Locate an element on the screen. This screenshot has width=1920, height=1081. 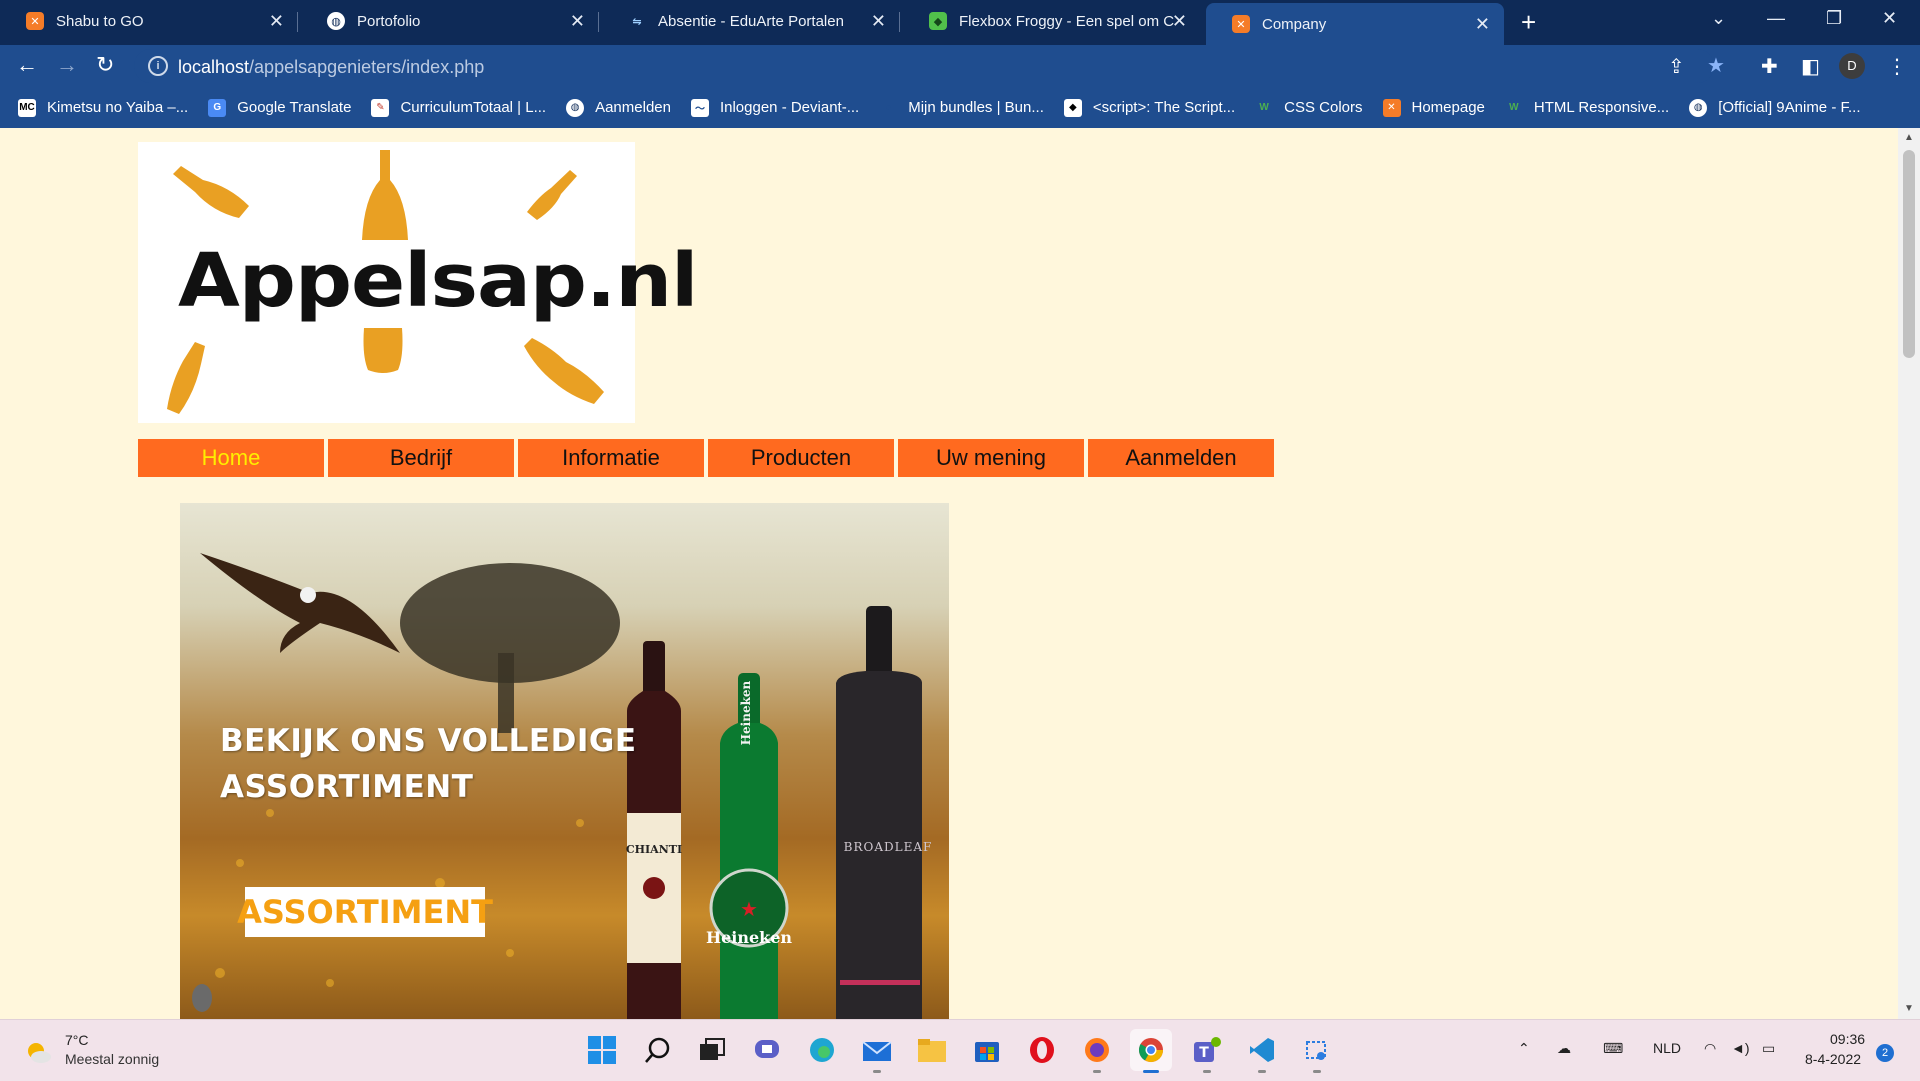
tab-shabu: ✕ Shabu to GO ✕ is located at coordinates (149, 21).